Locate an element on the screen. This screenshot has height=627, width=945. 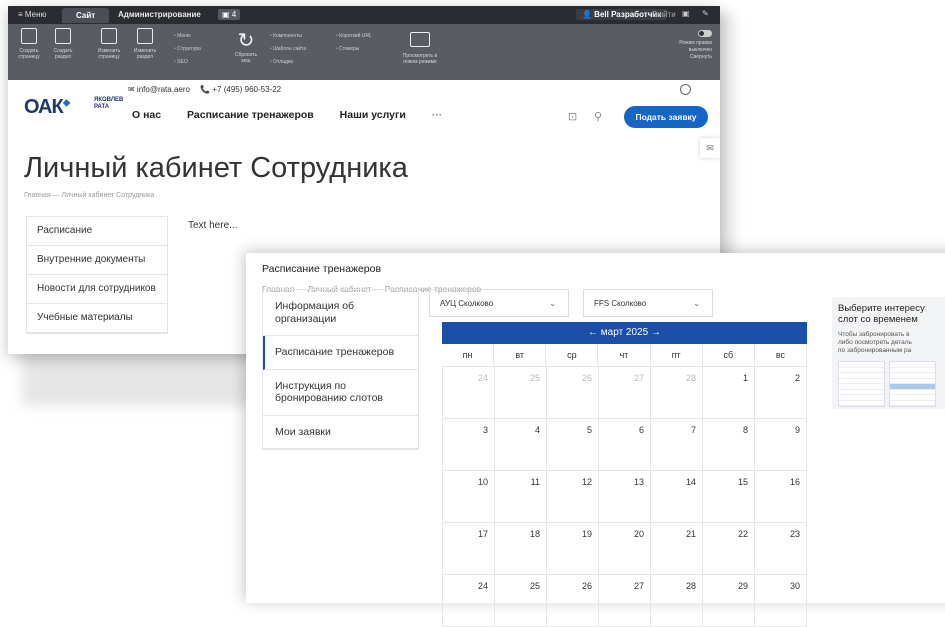
short-url-item: Короткий URL is located at coordinates (354, 36).